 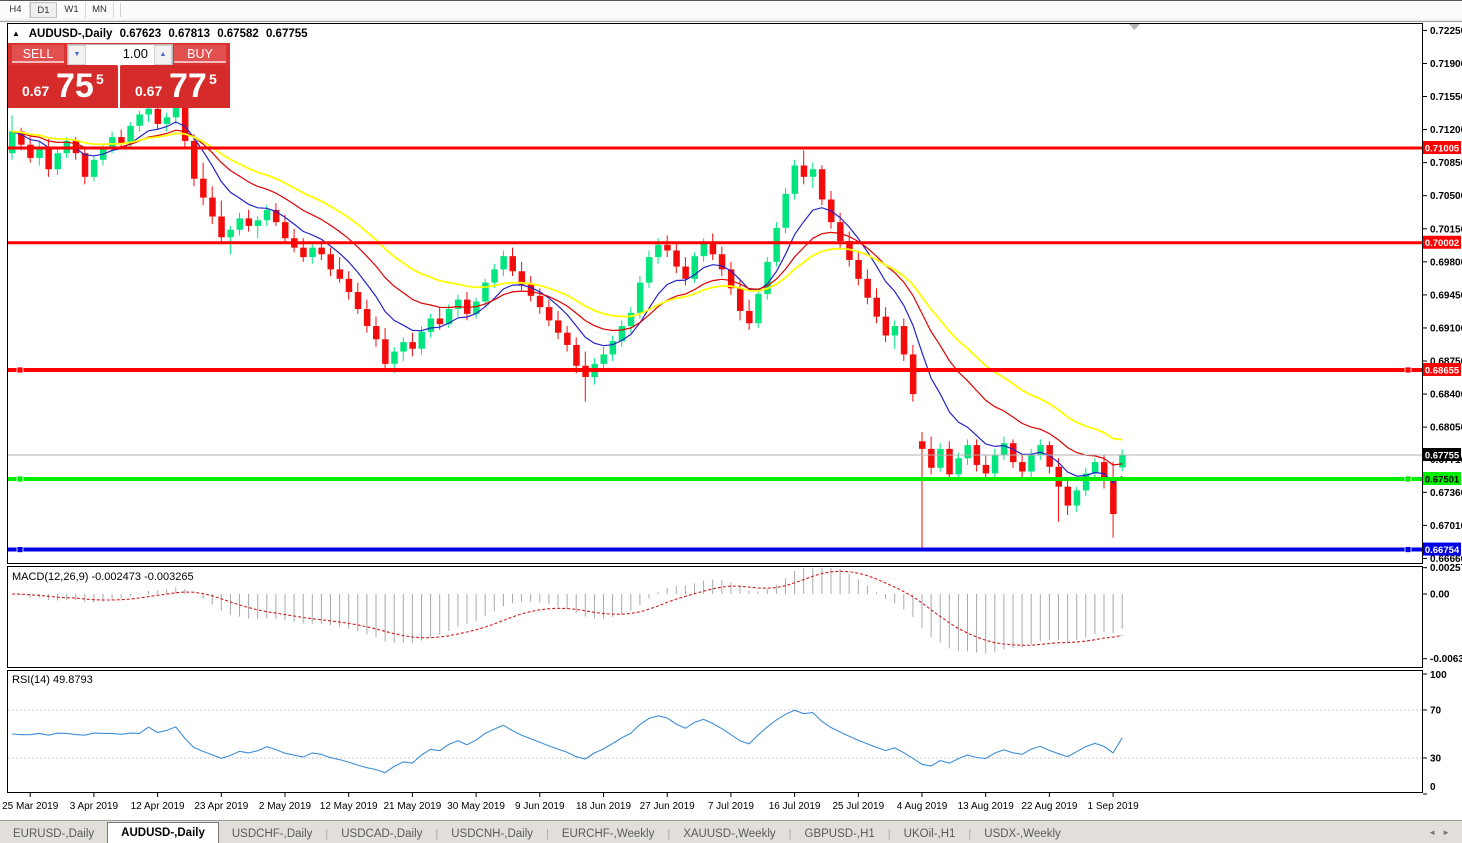 What do you see at coordinates (1436, 759) in the screenshot?
I see `rsi-axis-label: 30` at bounding box center [1436, 759].